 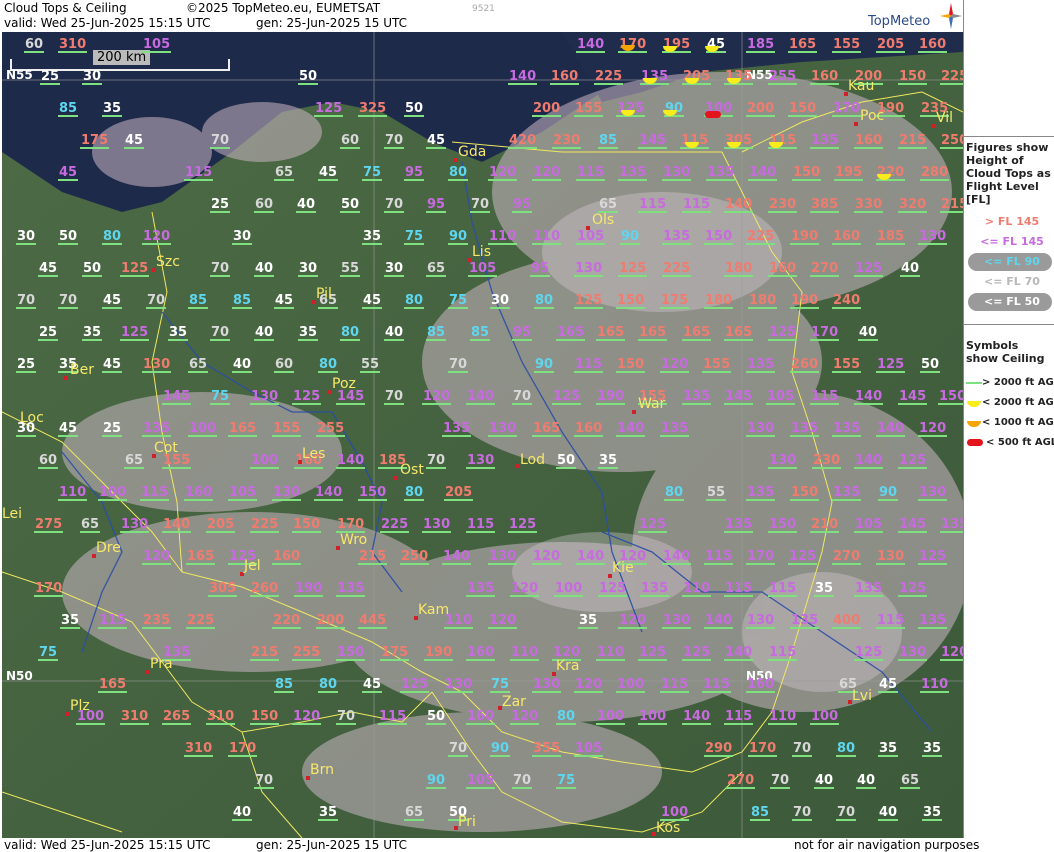 I want to click on cloud-top-value: 25, so click(x=220, y=205).